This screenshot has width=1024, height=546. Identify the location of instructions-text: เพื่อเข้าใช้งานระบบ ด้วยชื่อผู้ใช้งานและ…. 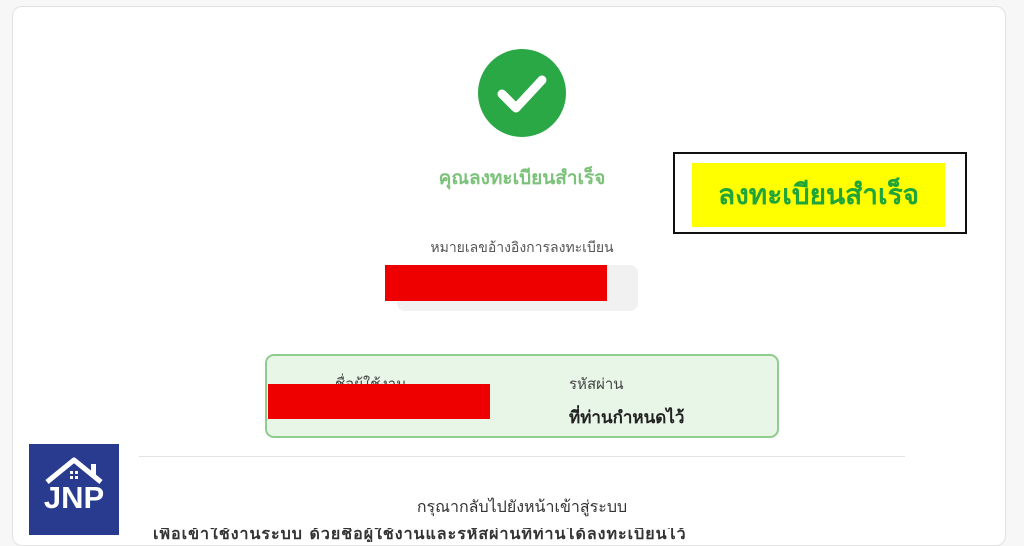
(518, 535).